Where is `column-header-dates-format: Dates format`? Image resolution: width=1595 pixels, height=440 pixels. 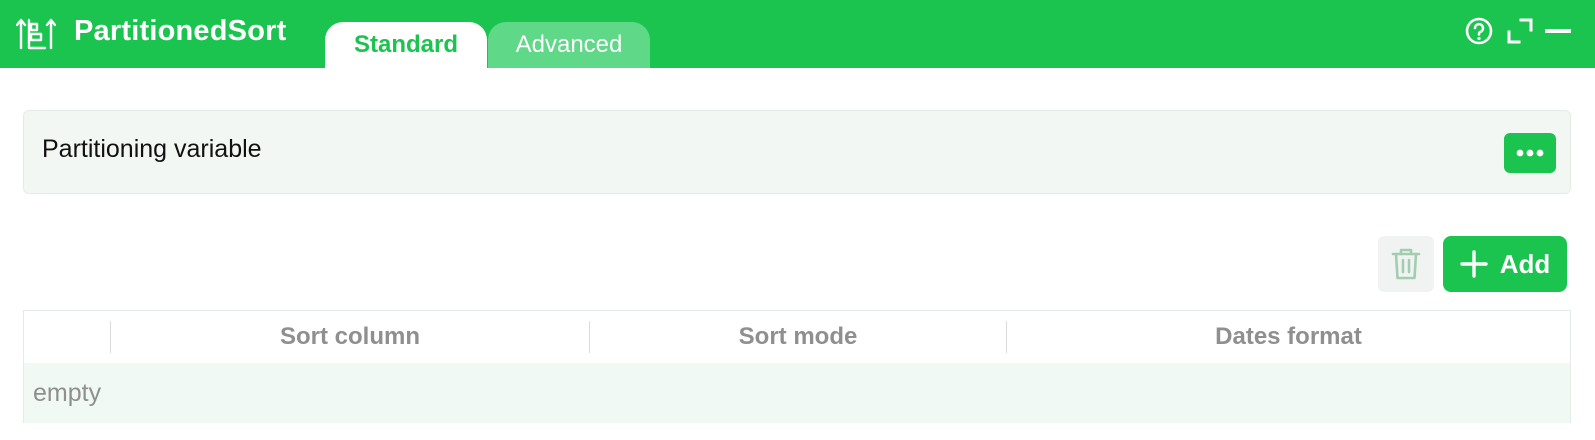 column-header-dates-format: Dates format is located at coordinates (1288, 337).